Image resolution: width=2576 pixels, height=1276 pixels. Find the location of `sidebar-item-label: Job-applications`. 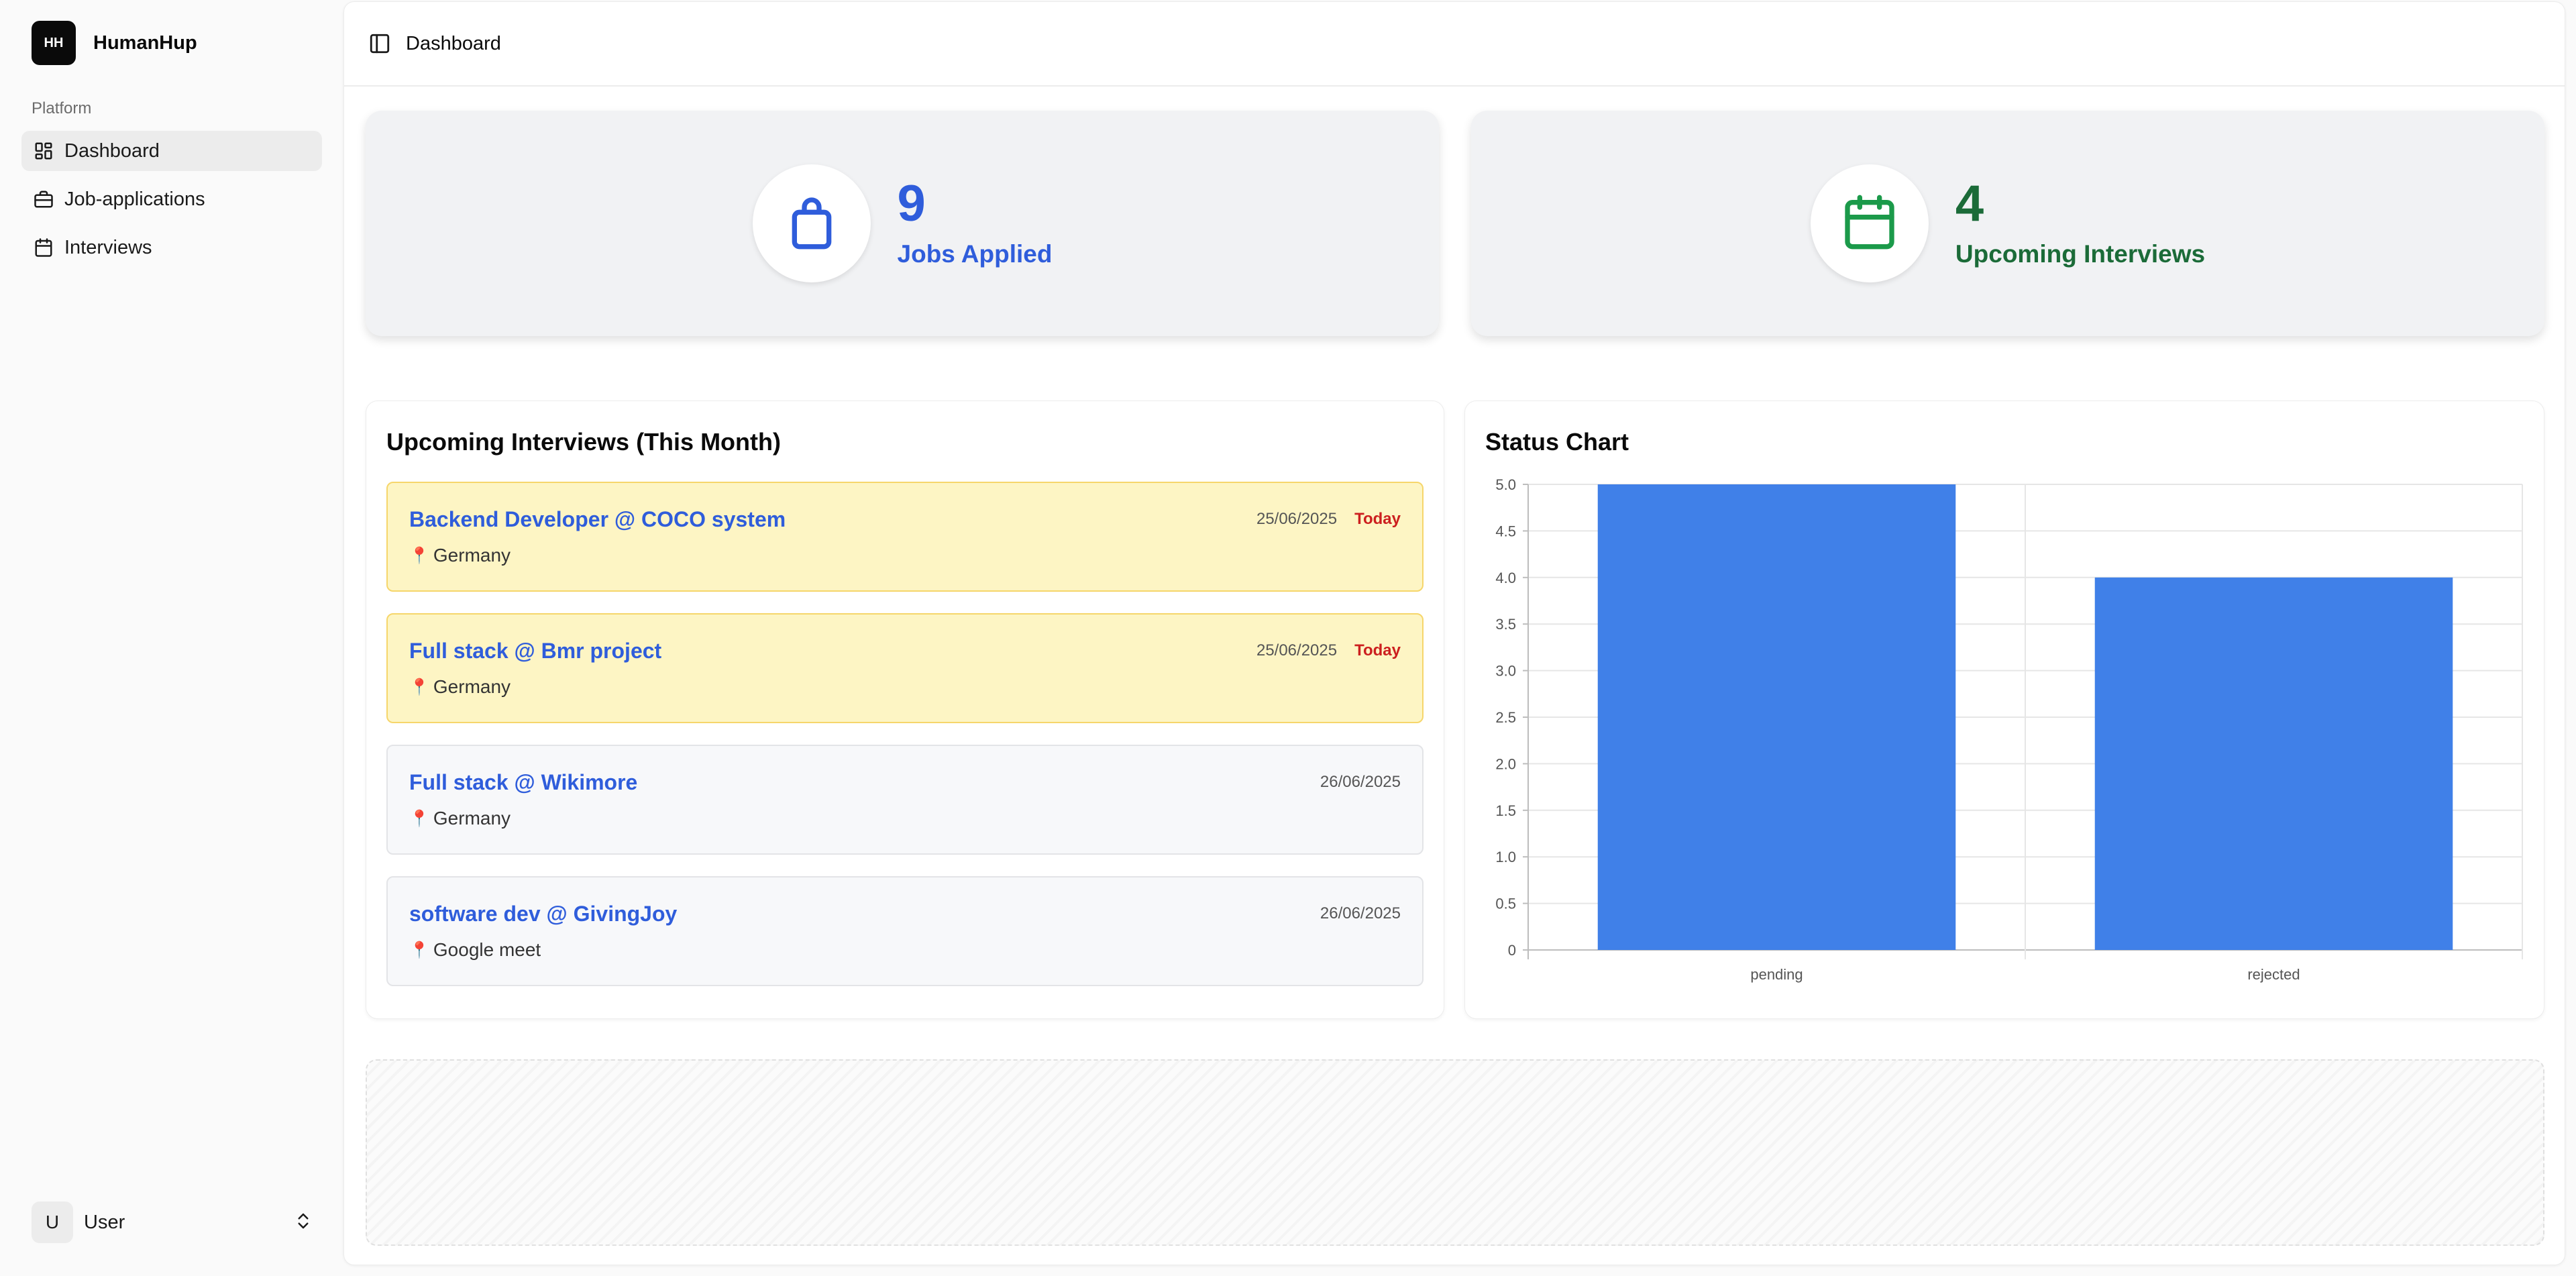

sidebar-item-label: Job-applications is located at coordinates (134, 199).